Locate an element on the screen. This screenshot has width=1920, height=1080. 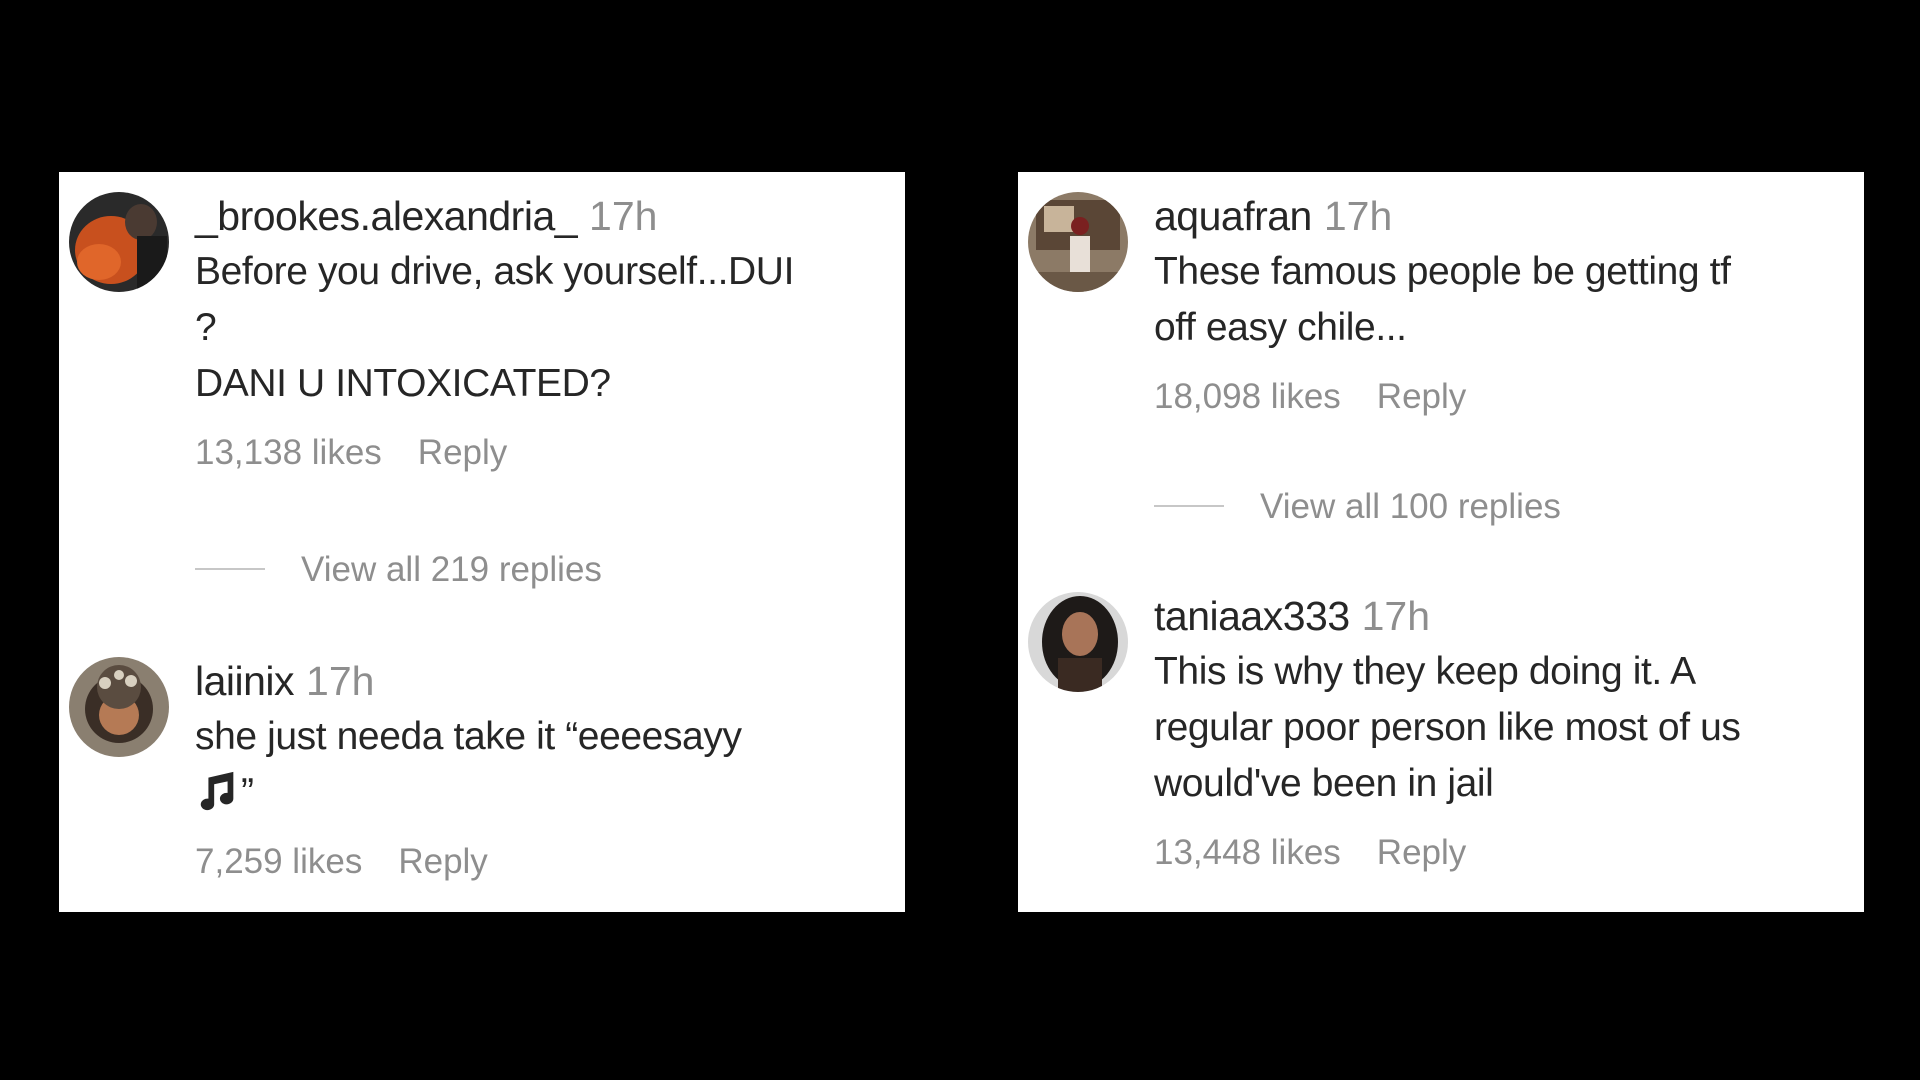
comment-likes: 18,098 likes is located at coordinates (1247, 396).